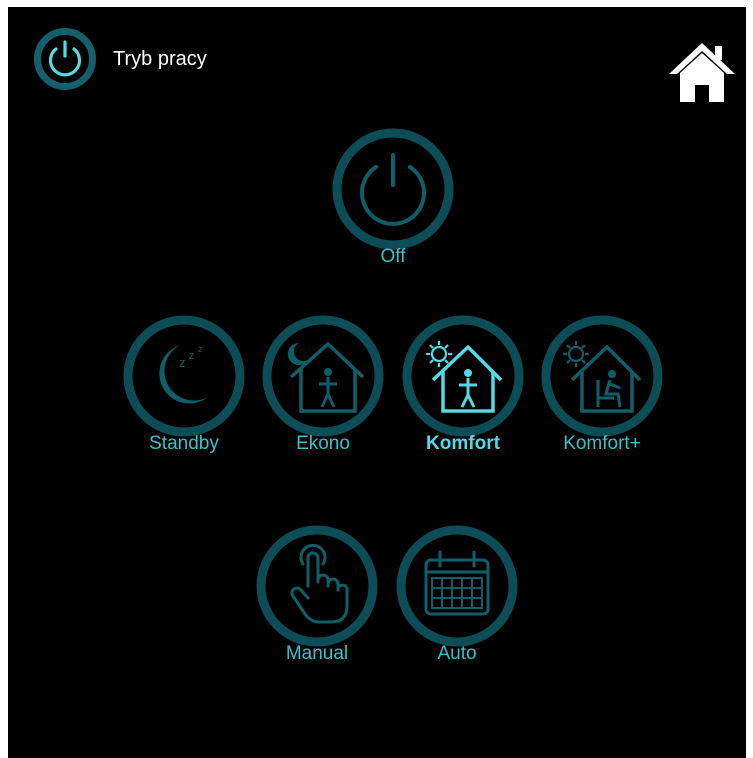  I want to click on mode-auto-label: Auto, so click(457, 653).